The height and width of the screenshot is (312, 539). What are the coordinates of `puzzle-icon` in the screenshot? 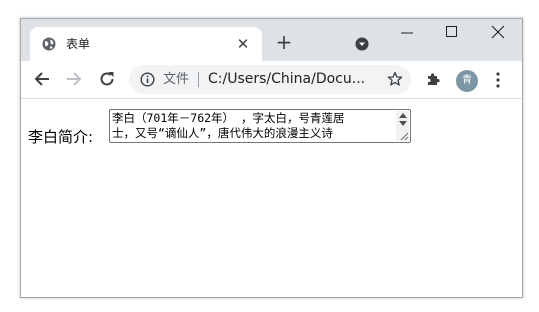 It's located at (434, 79).